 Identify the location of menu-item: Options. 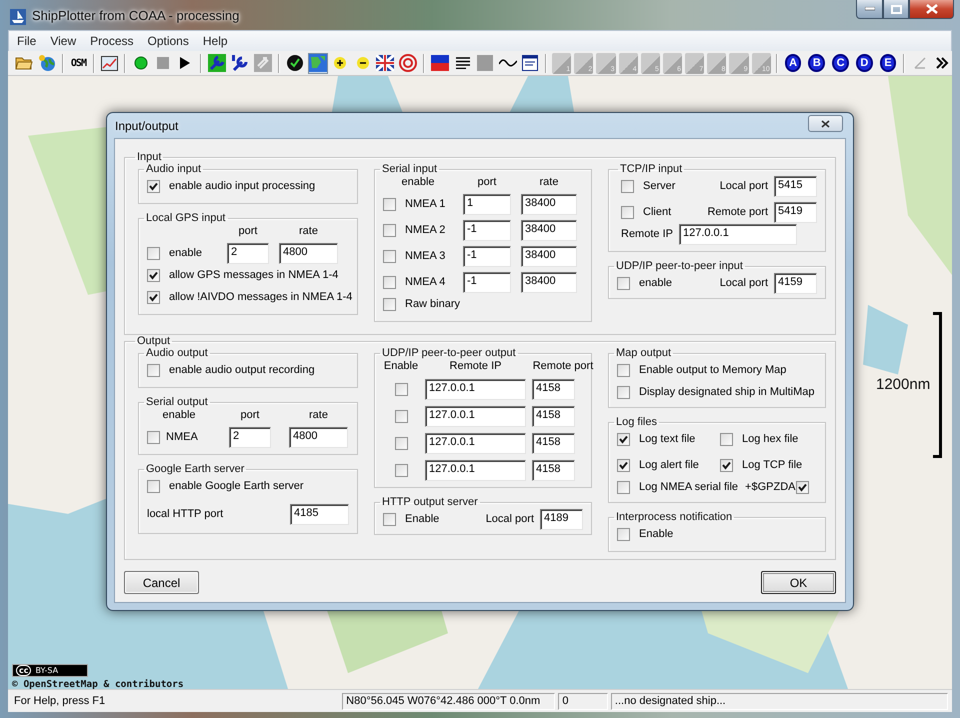
(168, 41).